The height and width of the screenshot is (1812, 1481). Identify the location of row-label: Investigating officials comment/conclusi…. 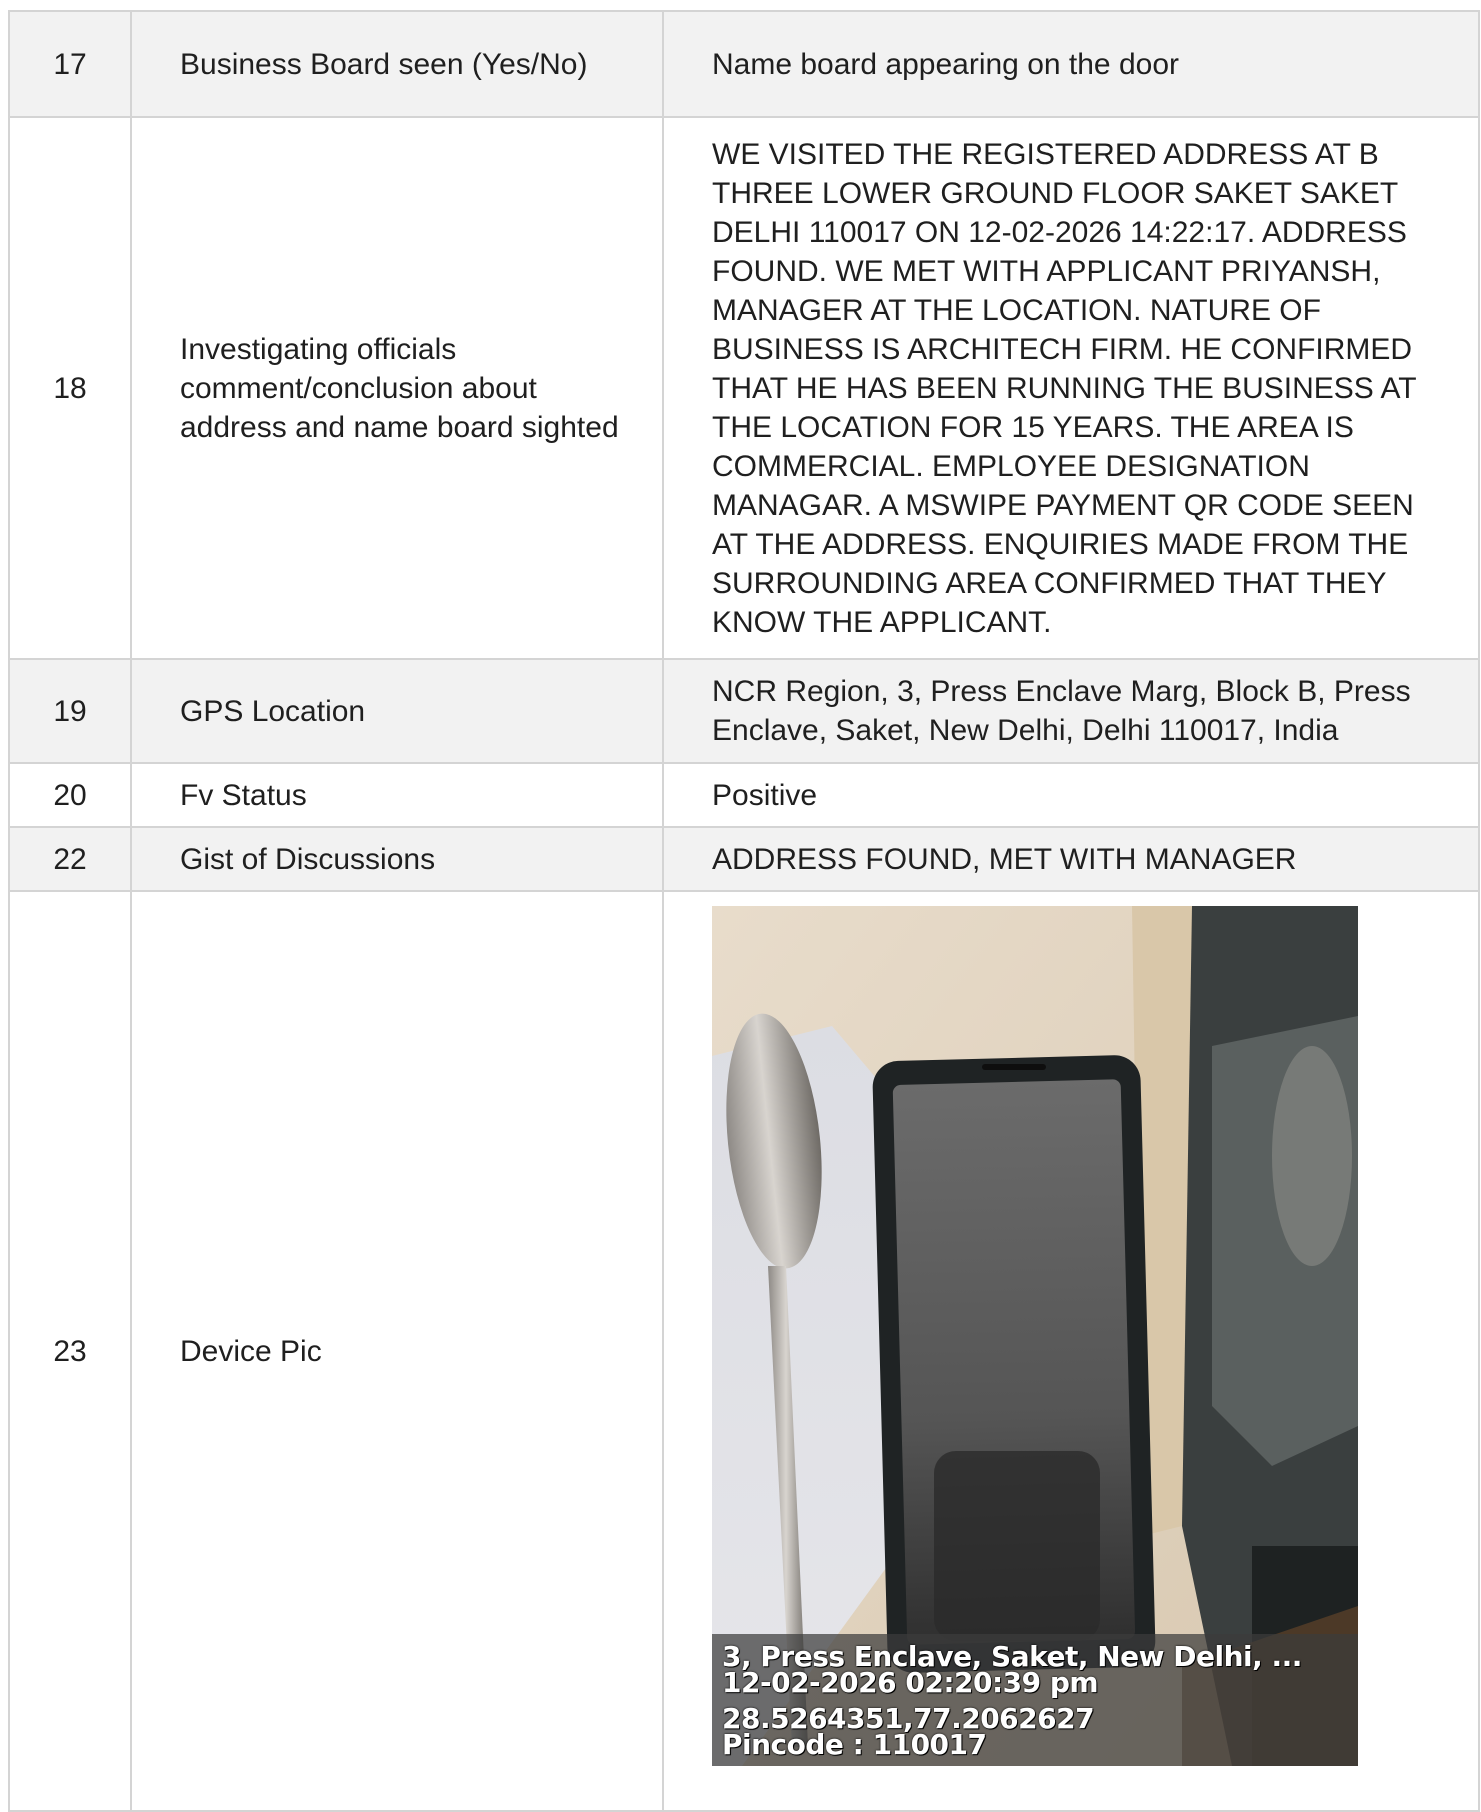
(397, 388).